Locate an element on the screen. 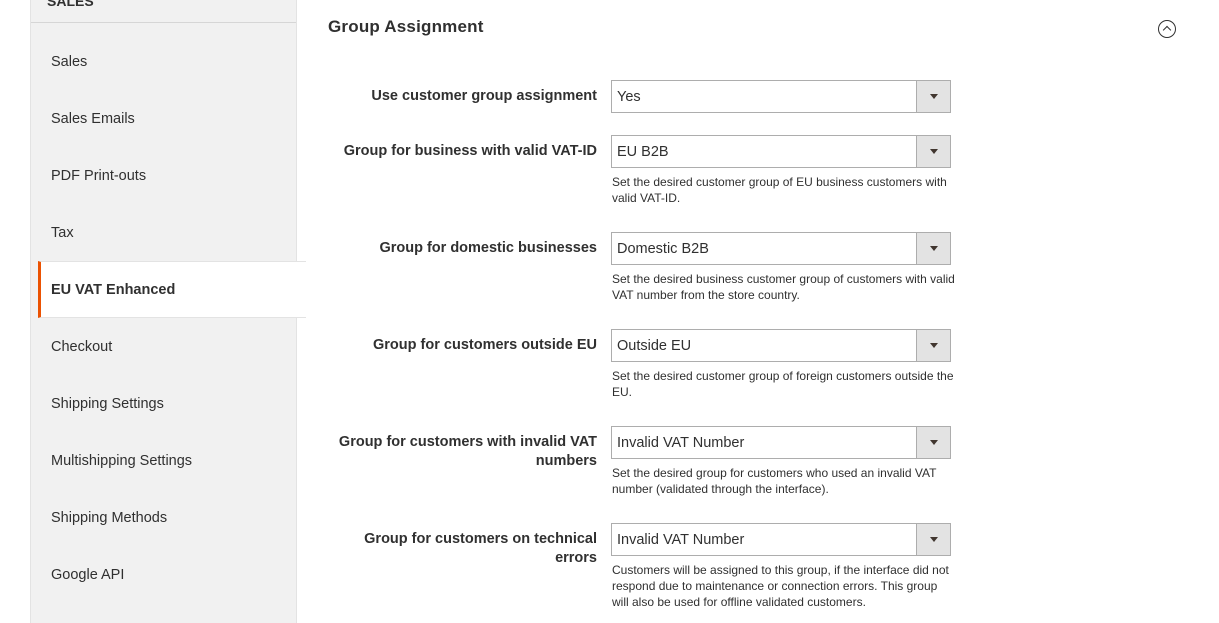 The height and width of the screenshot is (623, 1219). sidebar-item-multishipping-settings: Multishipping Settings is located at coordinates (164, 460).